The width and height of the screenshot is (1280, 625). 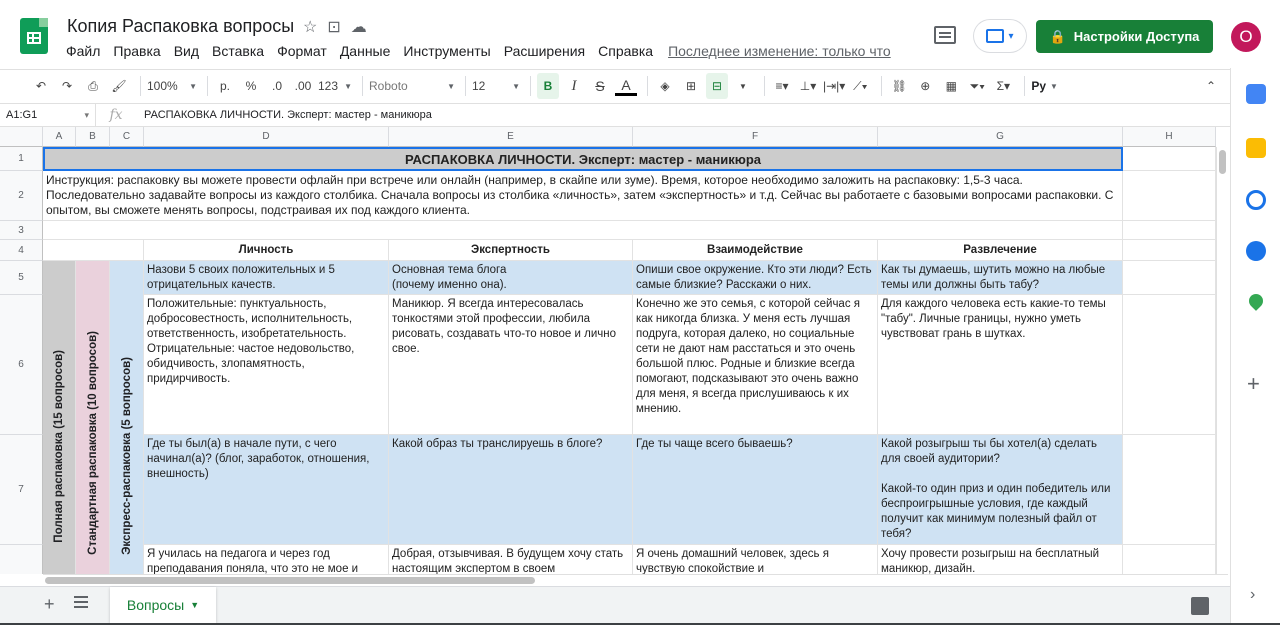 What do you see at coordinates (755, 250) in the screenshot?
I see `header-interaction: Взаимодействие` at bounding box center [755, 250].